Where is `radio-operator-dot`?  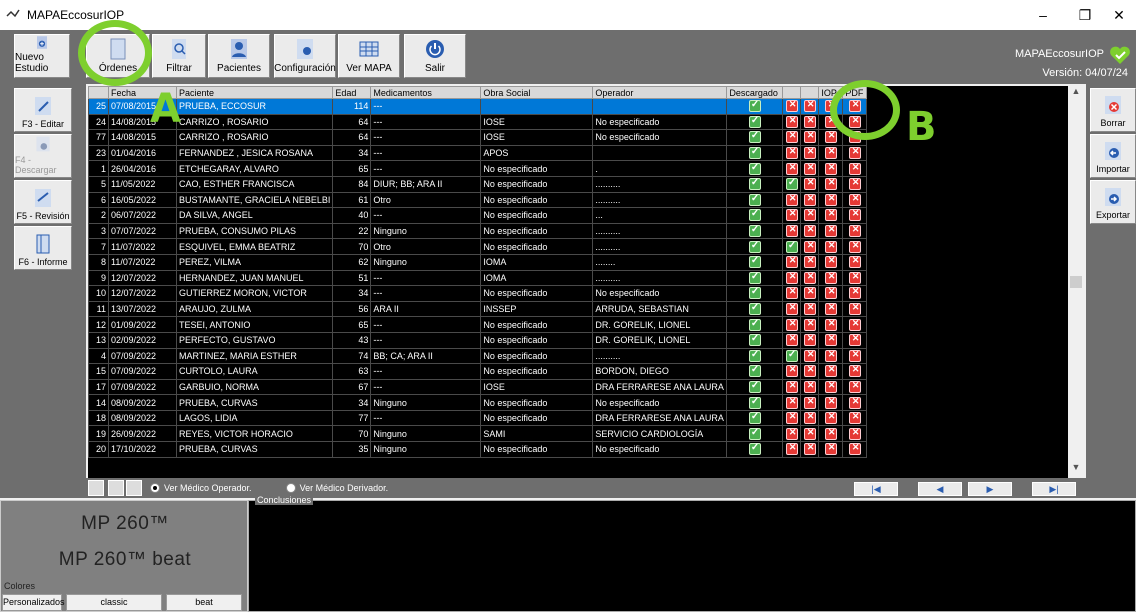 radio-operator-dot is located at coordinates (155, 488).